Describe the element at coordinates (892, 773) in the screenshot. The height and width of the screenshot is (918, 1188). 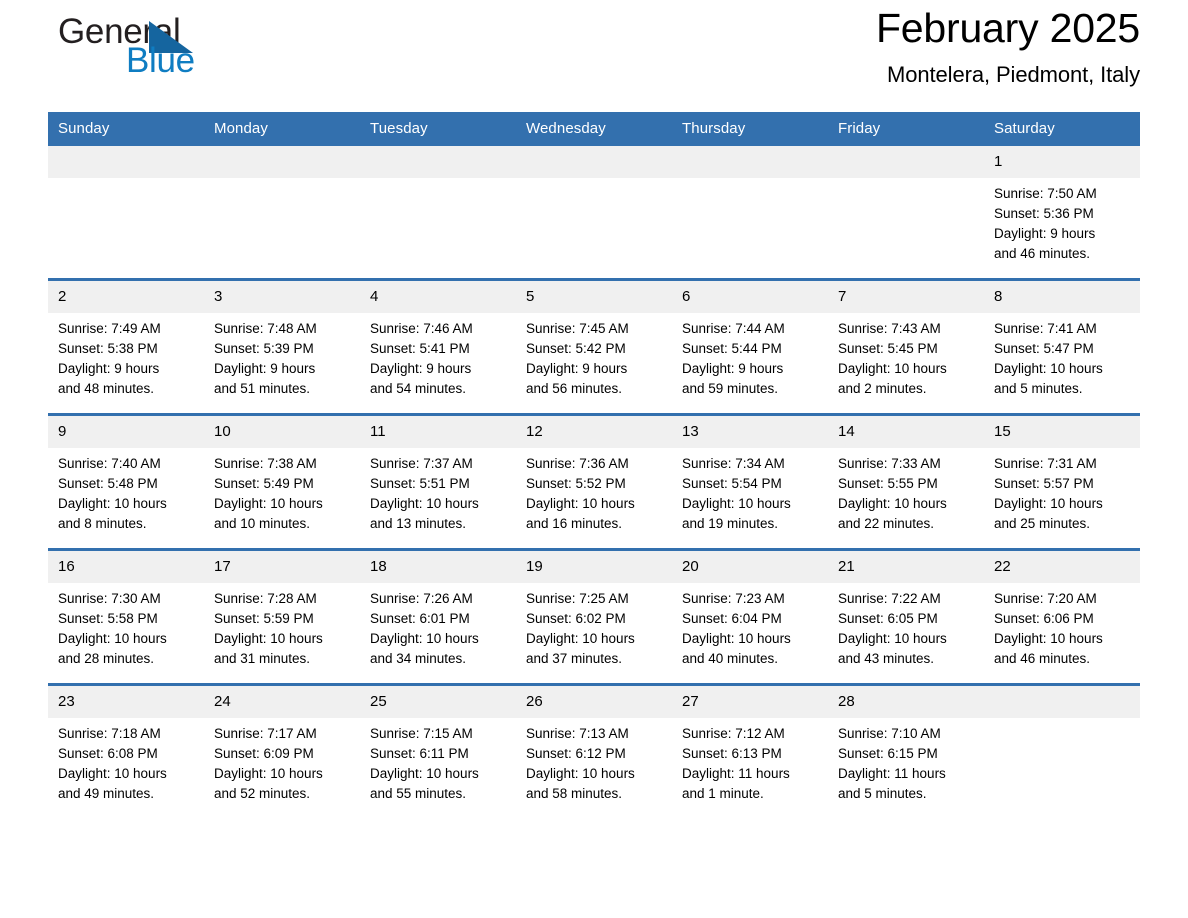
I see `daylight-text-line1: Daylight: 11 hours` at that location.